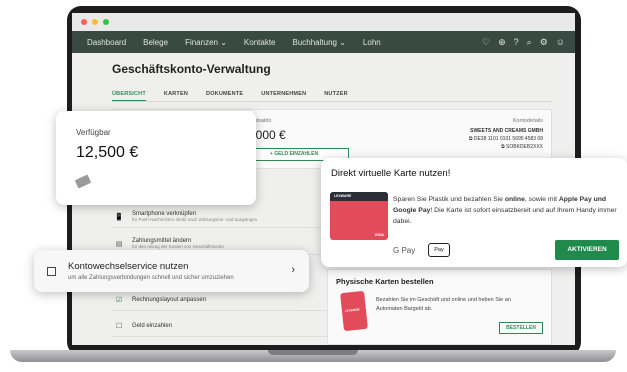 Image resolution: width=627 pixels, height=372 pixels. I want to click on heart-icon: ♡, so click(486, 42).